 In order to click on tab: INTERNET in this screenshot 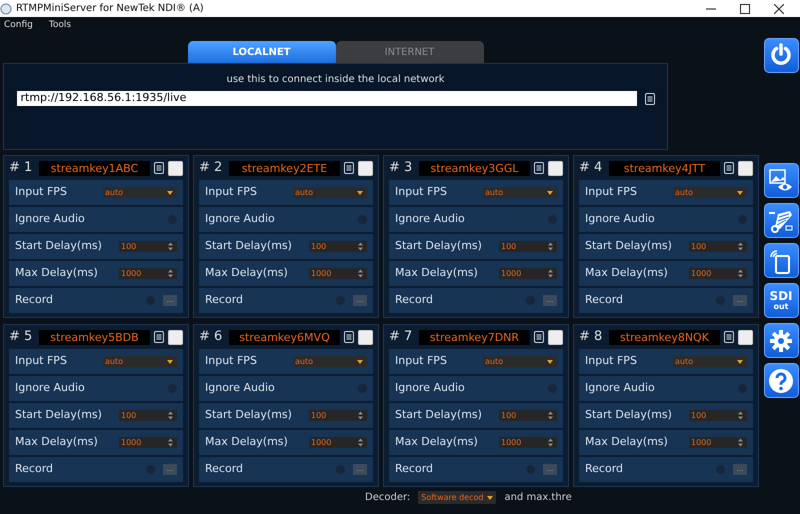, I will do `click(410, 52)`.